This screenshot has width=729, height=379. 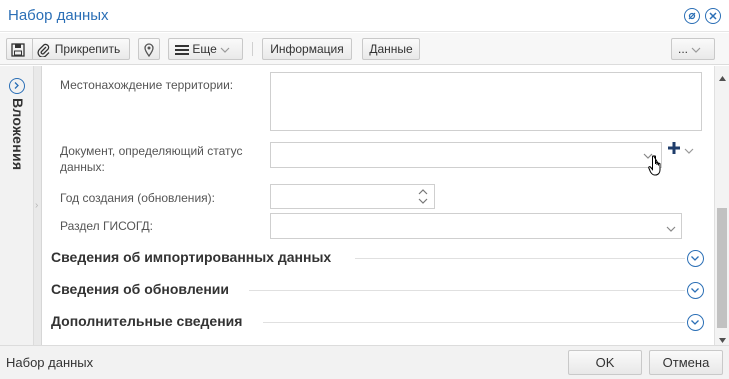 I want to click on document-menu-dropdown, so click(x=689, y=151).